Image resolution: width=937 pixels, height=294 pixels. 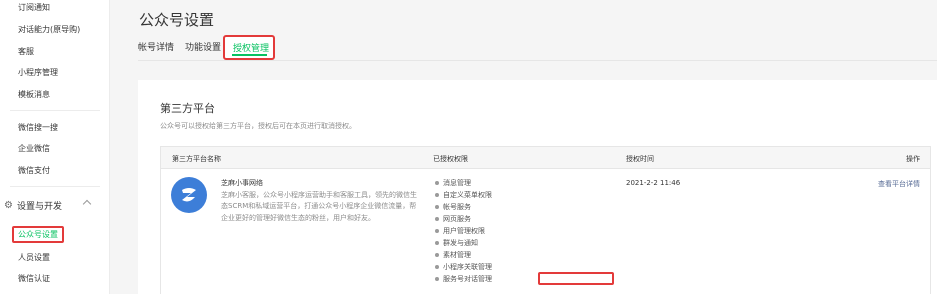 What do you see at coordinates (653, 183) in the screenshot?
I see `auth-time: 2021-2-2 11:46` at bounding box center [653, 183].